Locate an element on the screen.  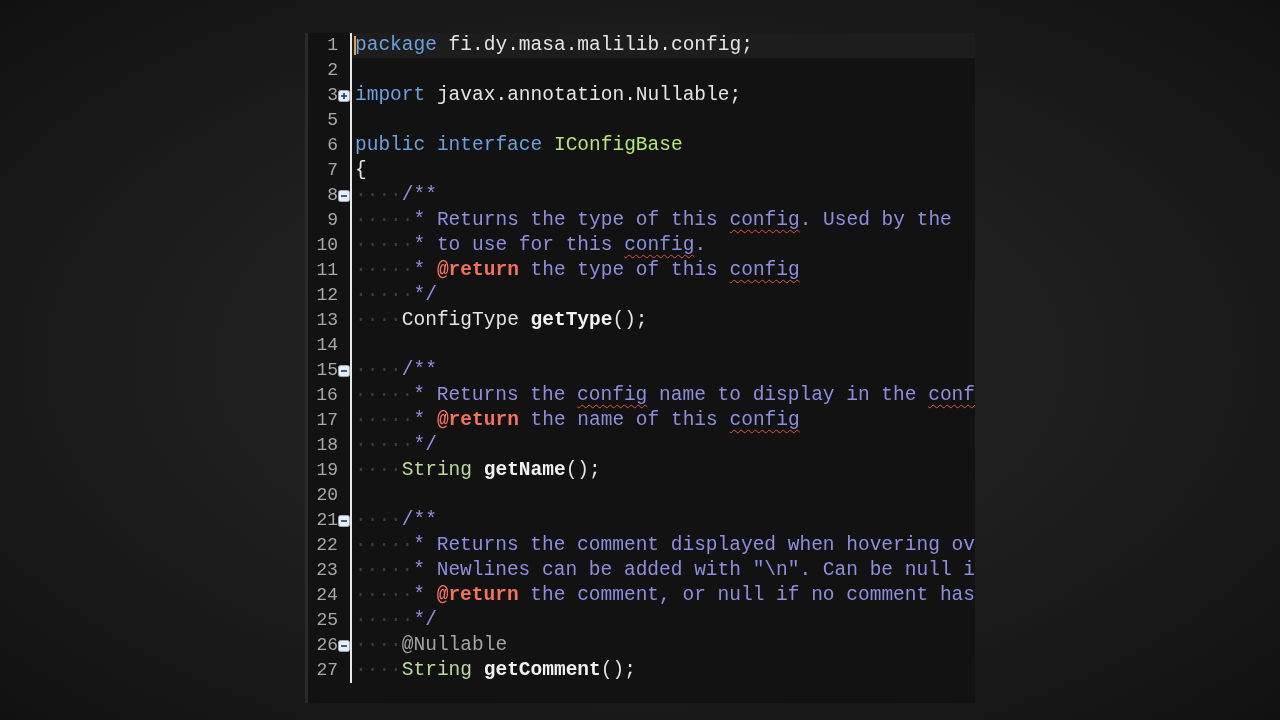
line-number: 7 is located at coordinates (332, 170).